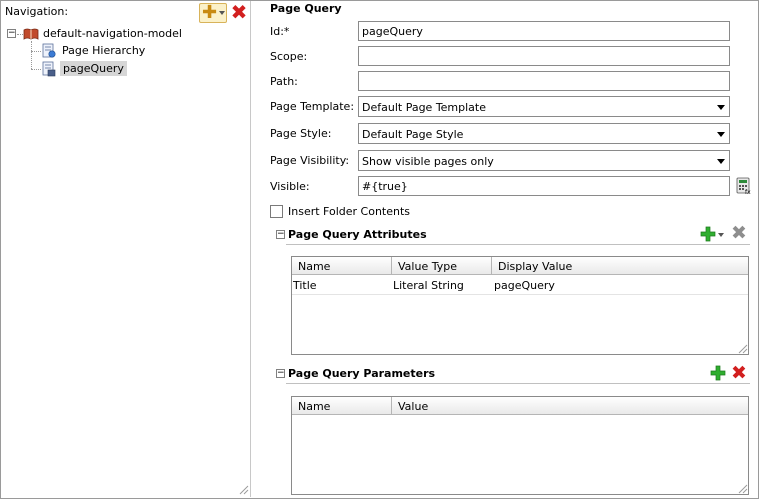  Describe the element at coordinates (103, 50) in the screenshot. I see `tree-item-page-hierarchy: Page Hierarchy` at that location.